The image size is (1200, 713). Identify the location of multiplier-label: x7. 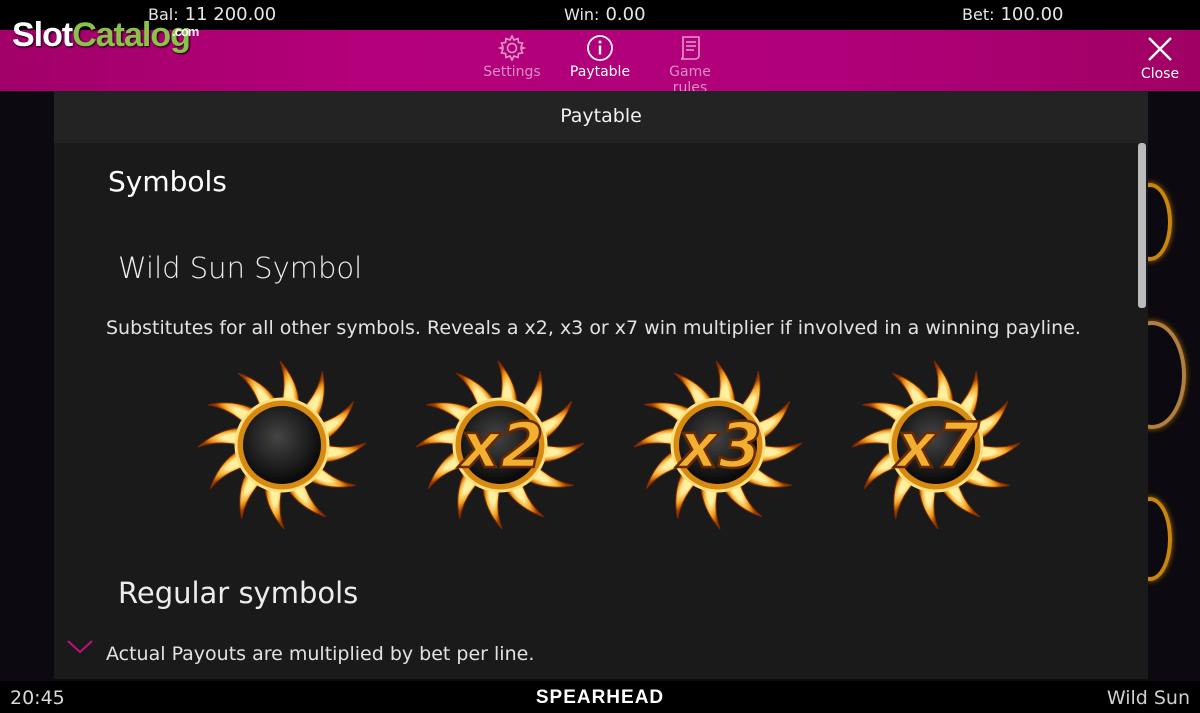
(936, 445).